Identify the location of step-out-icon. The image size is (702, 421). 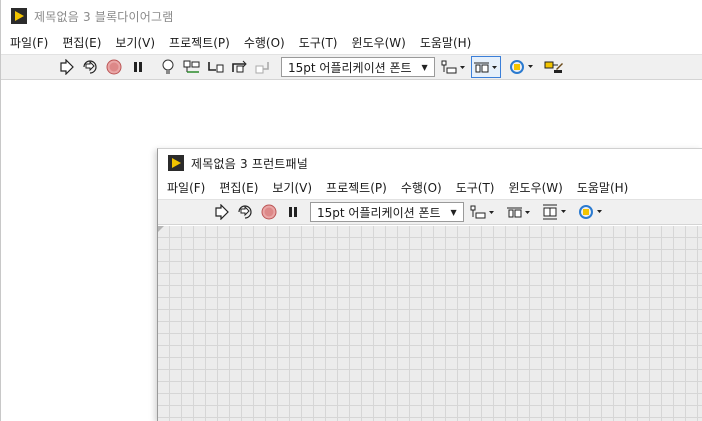
(264, 67).